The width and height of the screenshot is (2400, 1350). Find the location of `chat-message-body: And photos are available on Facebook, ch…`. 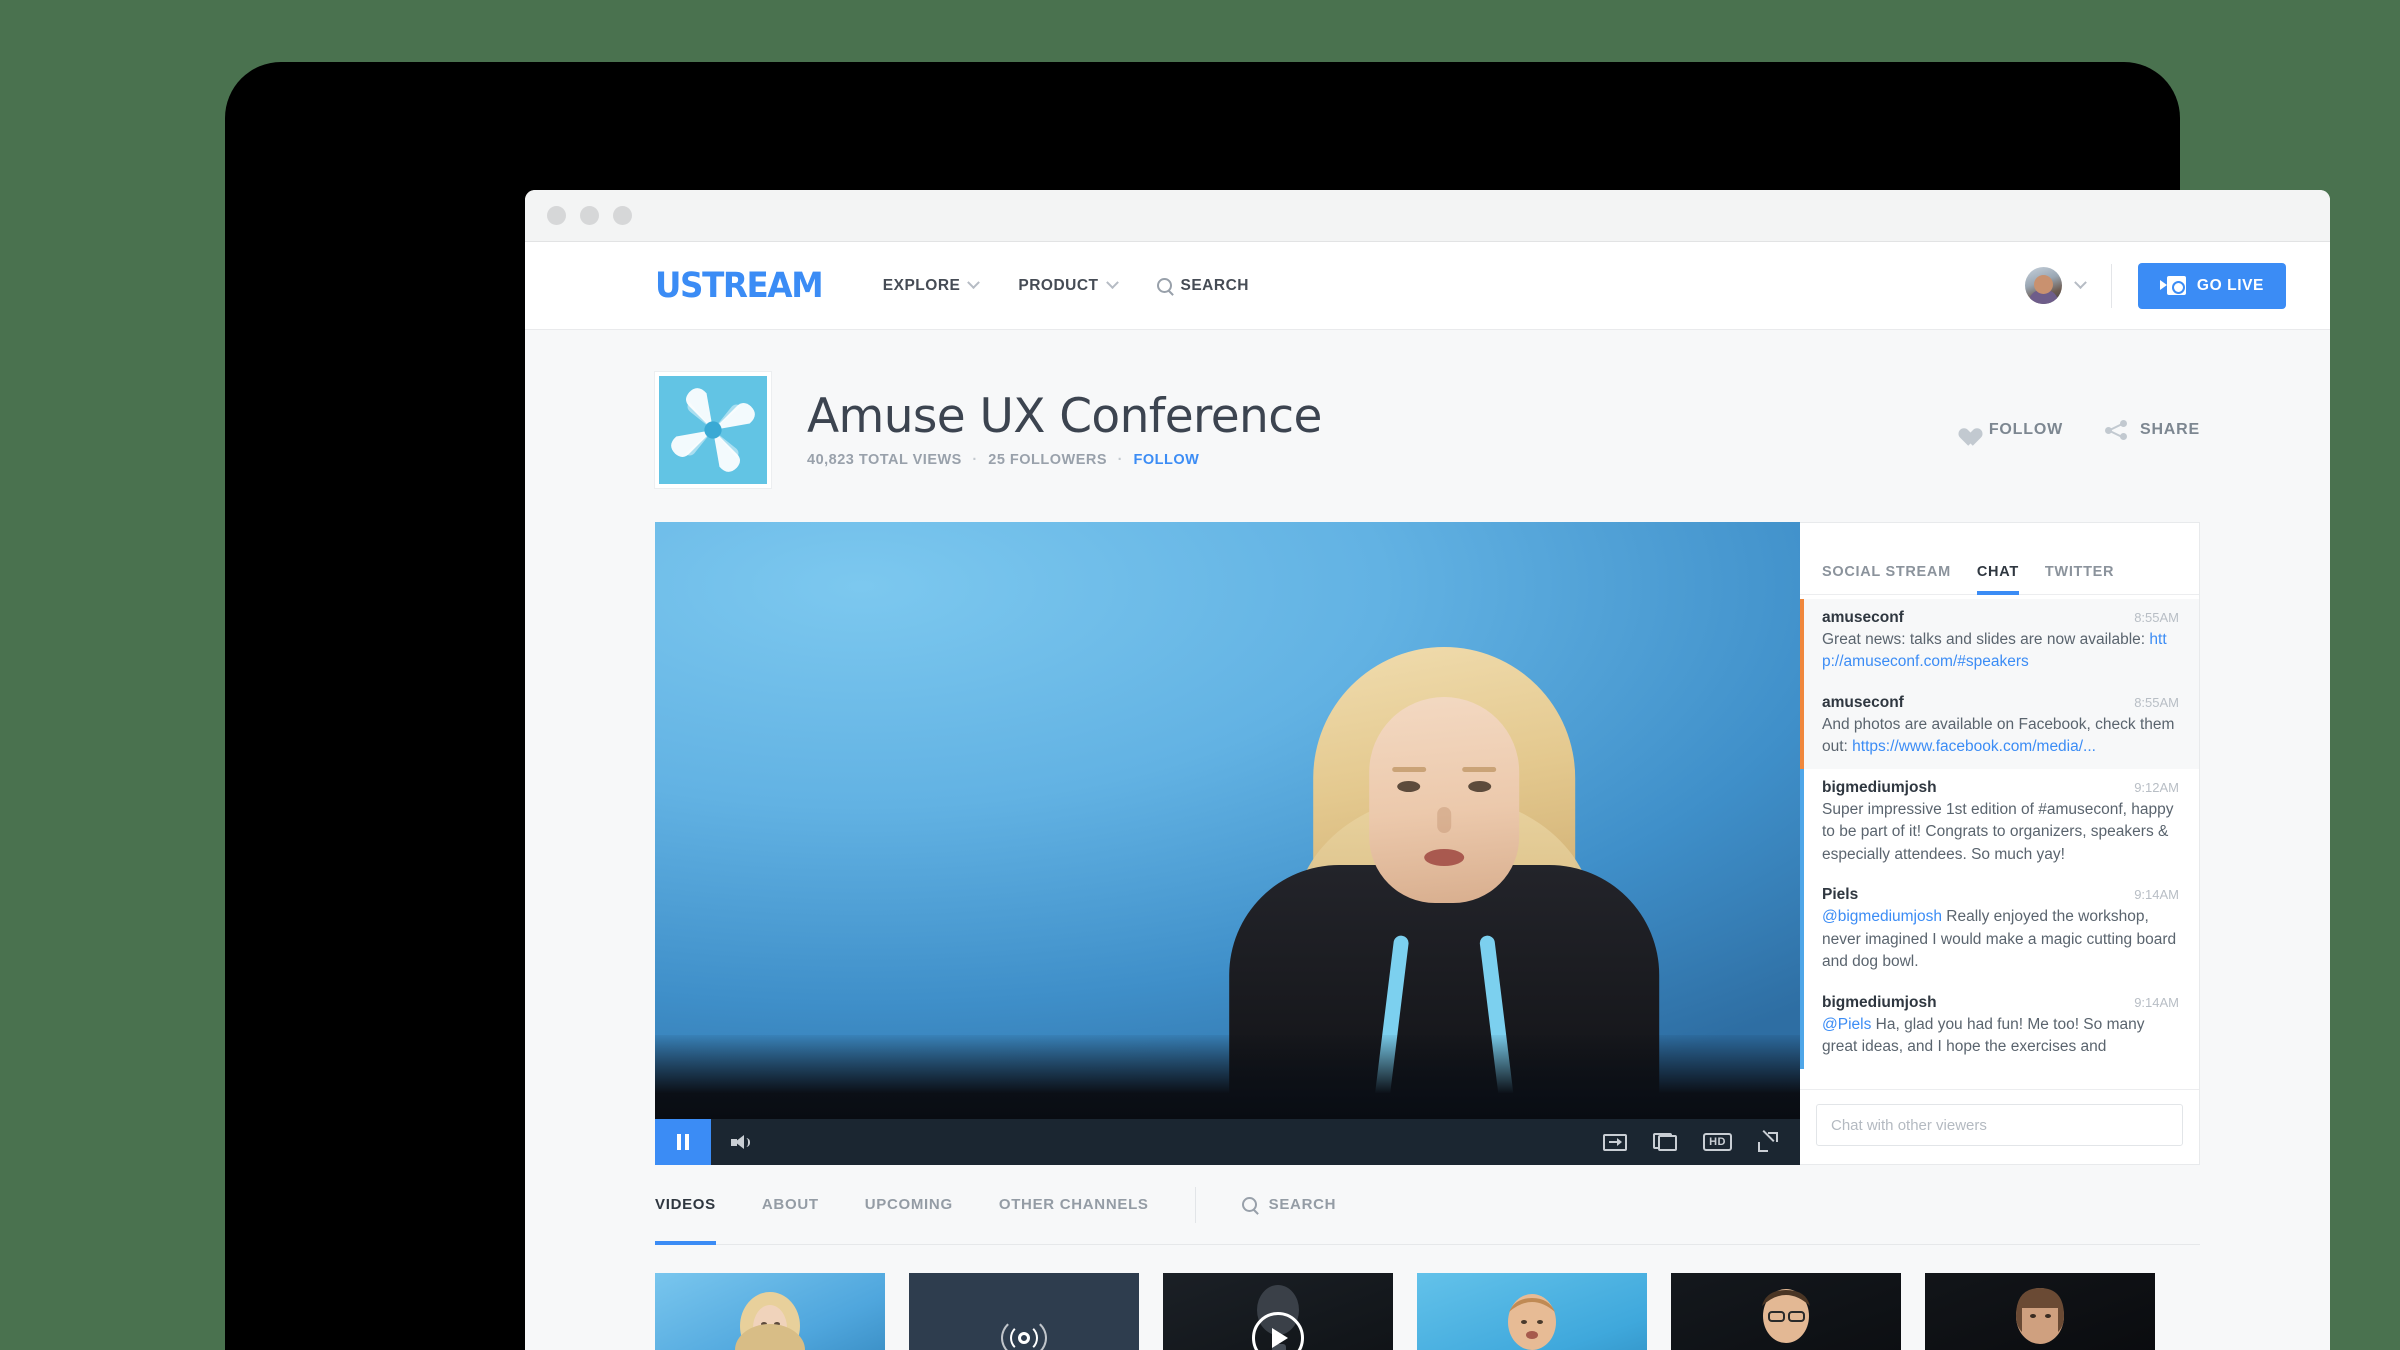

chat-message-body: And photos are available on Facebook, ch… is located at coordinates (2000, 736).